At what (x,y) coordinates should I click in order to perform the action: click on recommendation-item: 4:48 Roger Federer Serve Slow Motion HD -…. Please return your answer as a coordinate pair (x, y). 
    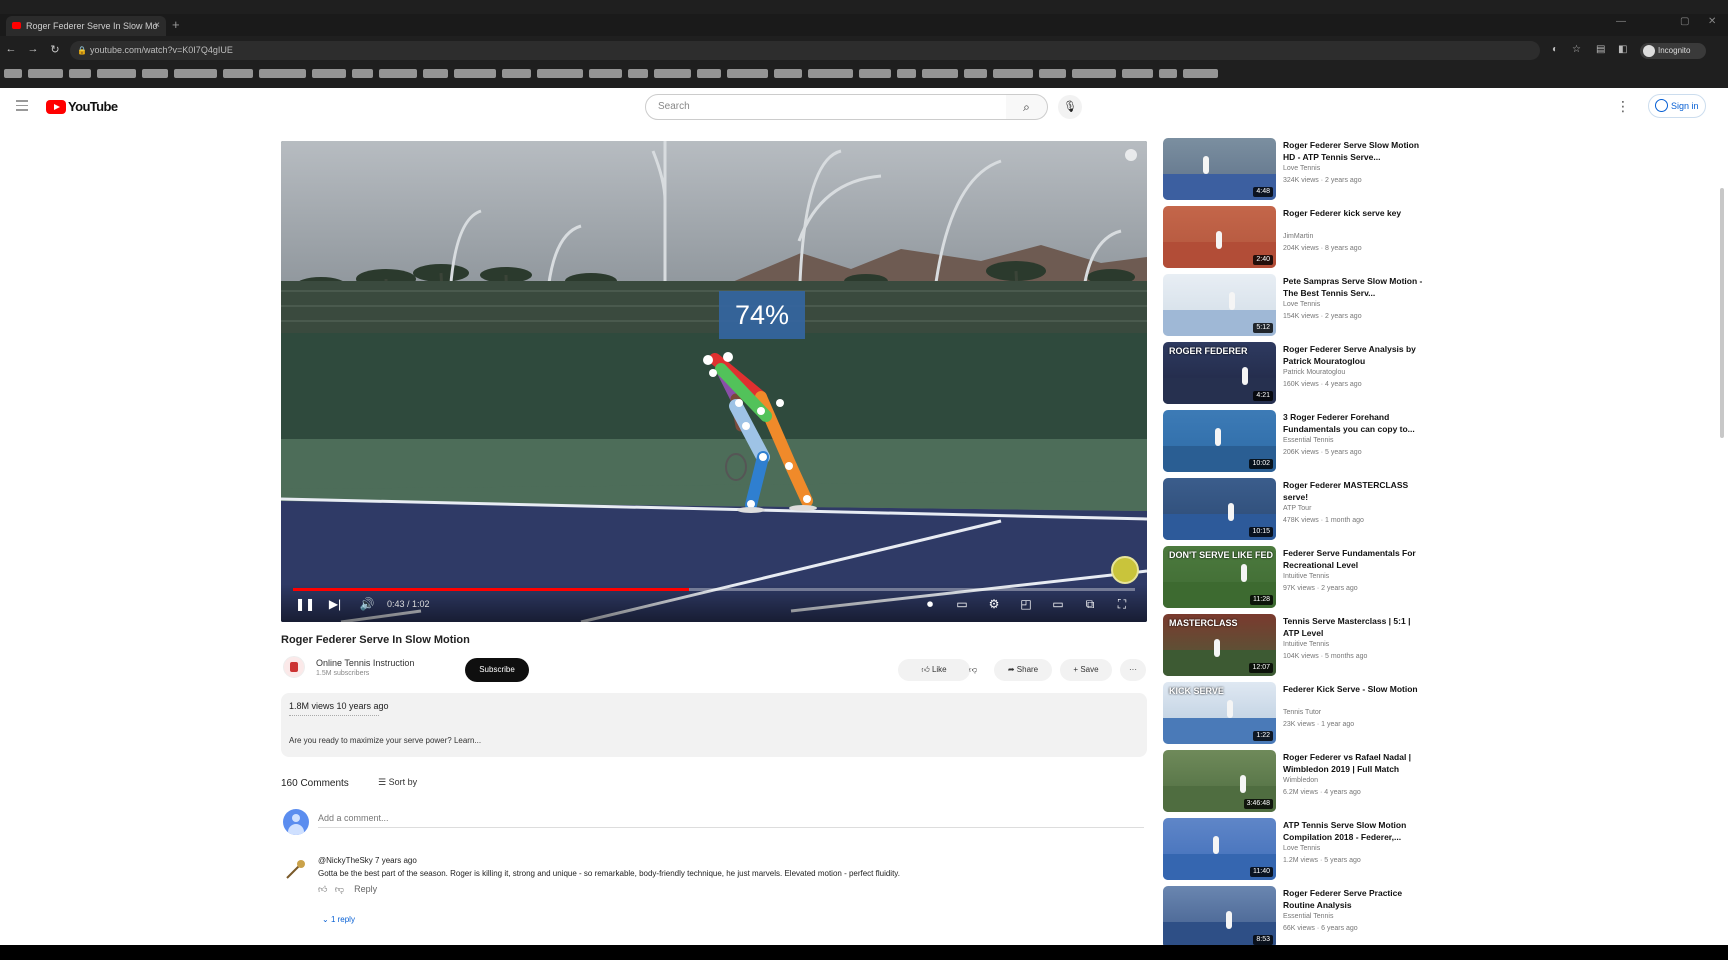
    Looking at the image, I should click on (1293, 169).